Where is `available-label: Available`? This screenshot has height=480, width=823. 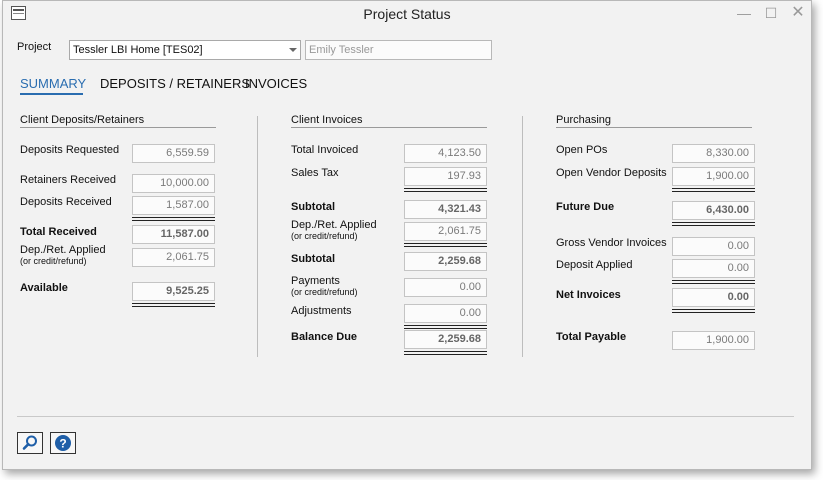 available-label: Available is located at coordinates (44, 288).